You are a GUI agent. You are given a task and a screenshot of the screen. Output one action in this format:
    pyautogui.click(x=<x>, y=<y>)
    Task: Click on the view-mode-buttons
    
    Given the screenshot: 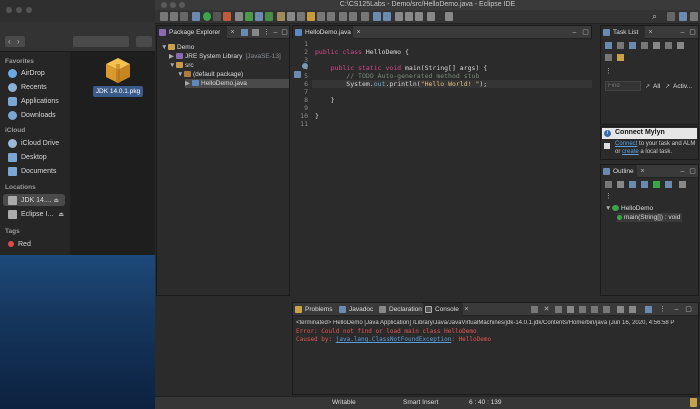 What is the action you would take?
    pyautogui.click(x=101, y=41)
    